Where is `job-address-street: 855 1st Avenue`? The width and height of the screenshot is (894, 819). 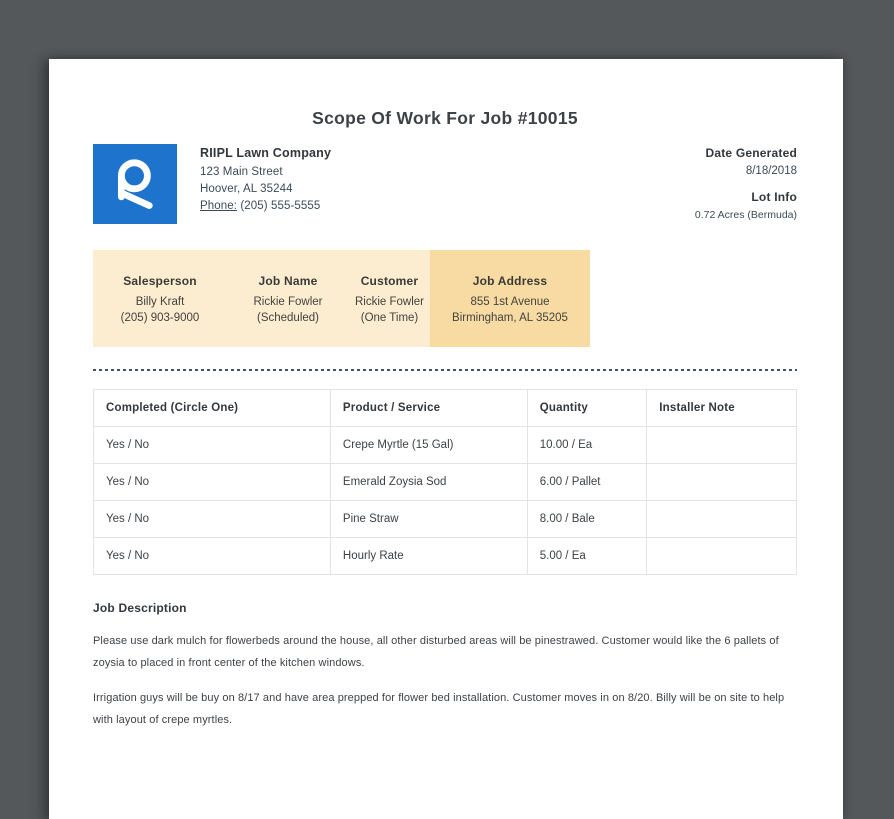
job-address-street: 855 1st Avenue is located at coordinates (510, 301).